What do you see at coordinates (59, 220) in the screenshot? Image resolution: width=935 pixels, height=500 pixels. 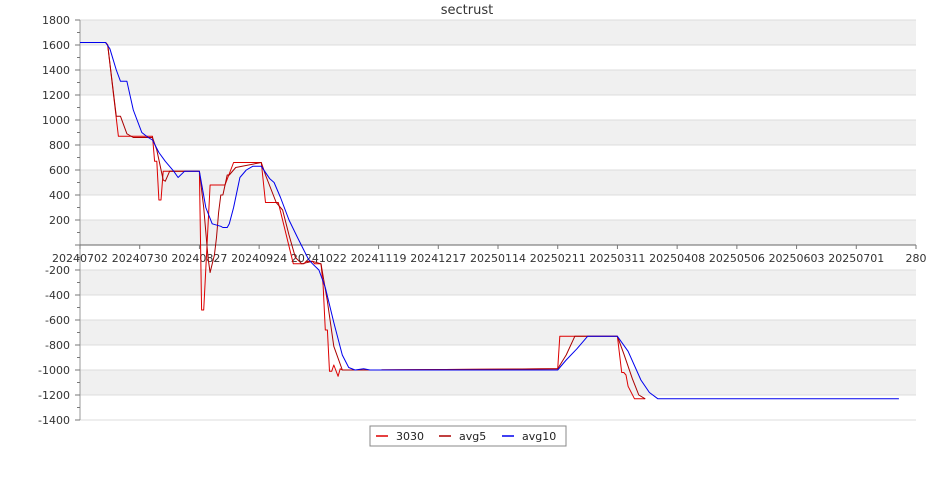 I see `y-tick-label: 200` at bounding box center [59, 220].